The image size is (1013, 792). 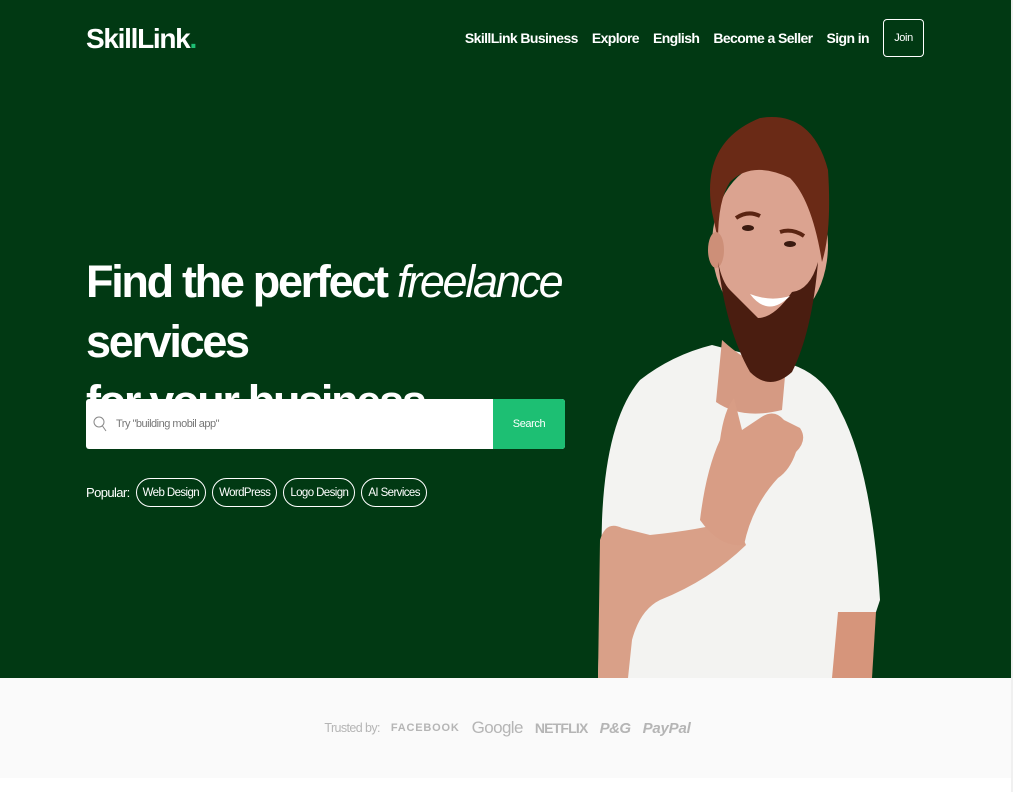 What do you see at coordinates (903, 38) in the screenshot?
I see `join-button: Join` at bounding box center [903, 38].